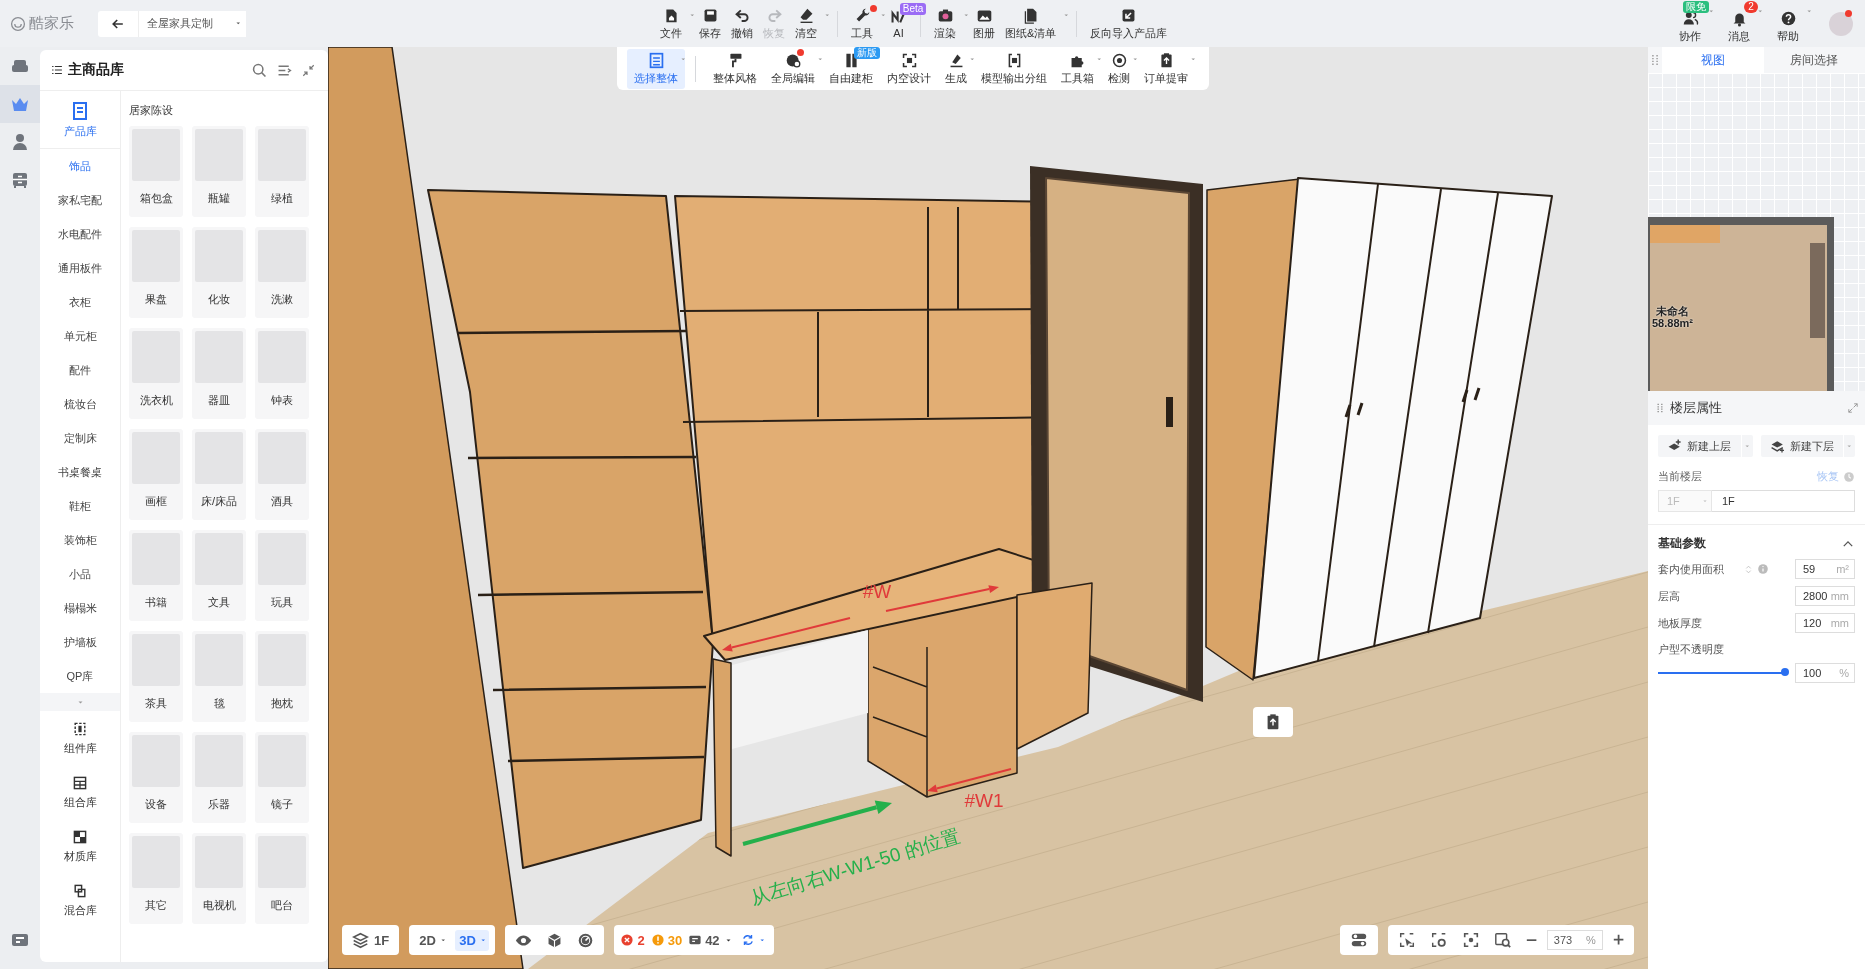 The width and height of the screenshot is (1865, 969). What do you see at coordinates (80, 792) in the screenshot?
I see `library-button: 组合库` at bounding box center [80, 792].